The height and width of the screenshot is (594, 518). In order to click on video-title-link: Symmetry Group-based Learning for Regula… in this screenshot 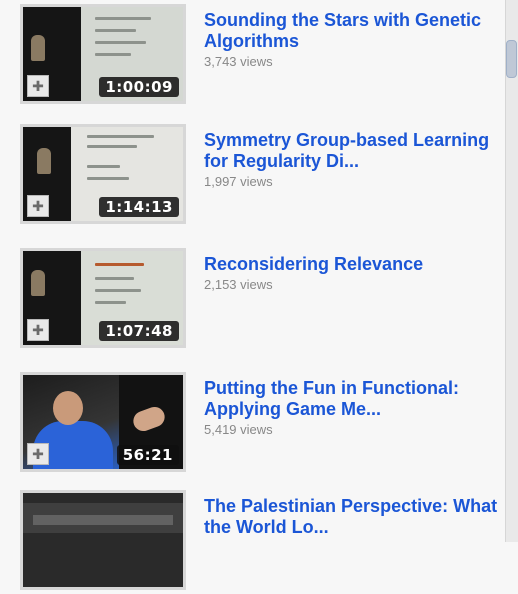, I will do `click(354, 151)`.